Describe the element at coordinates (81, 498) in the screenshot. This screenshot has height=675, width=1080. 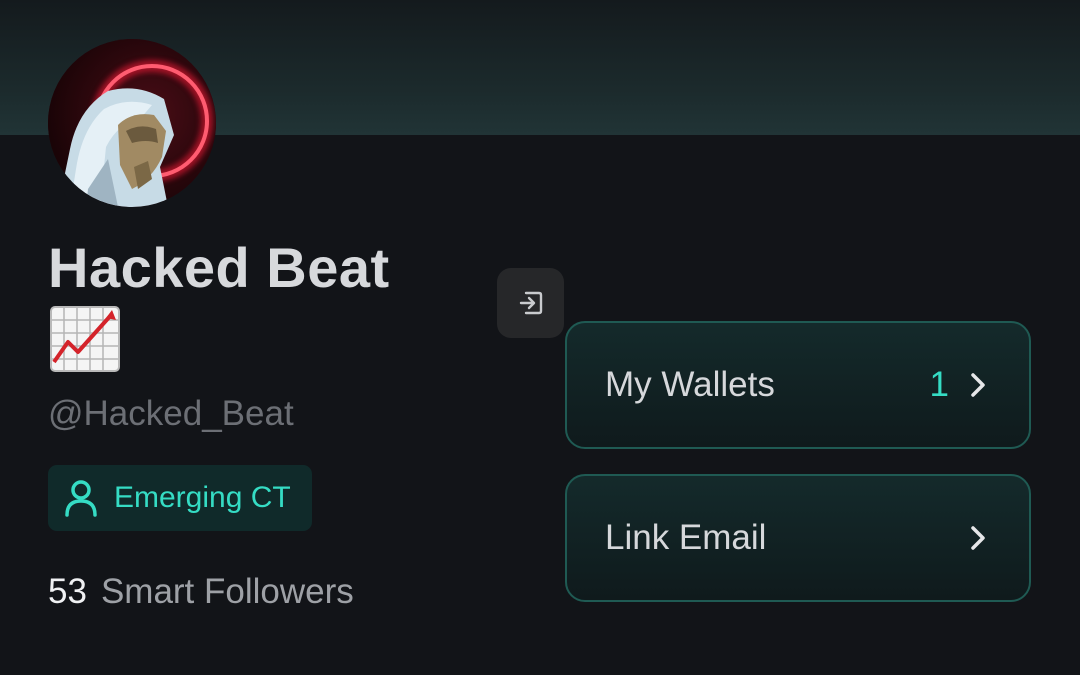
I see `person-icon` at that location.